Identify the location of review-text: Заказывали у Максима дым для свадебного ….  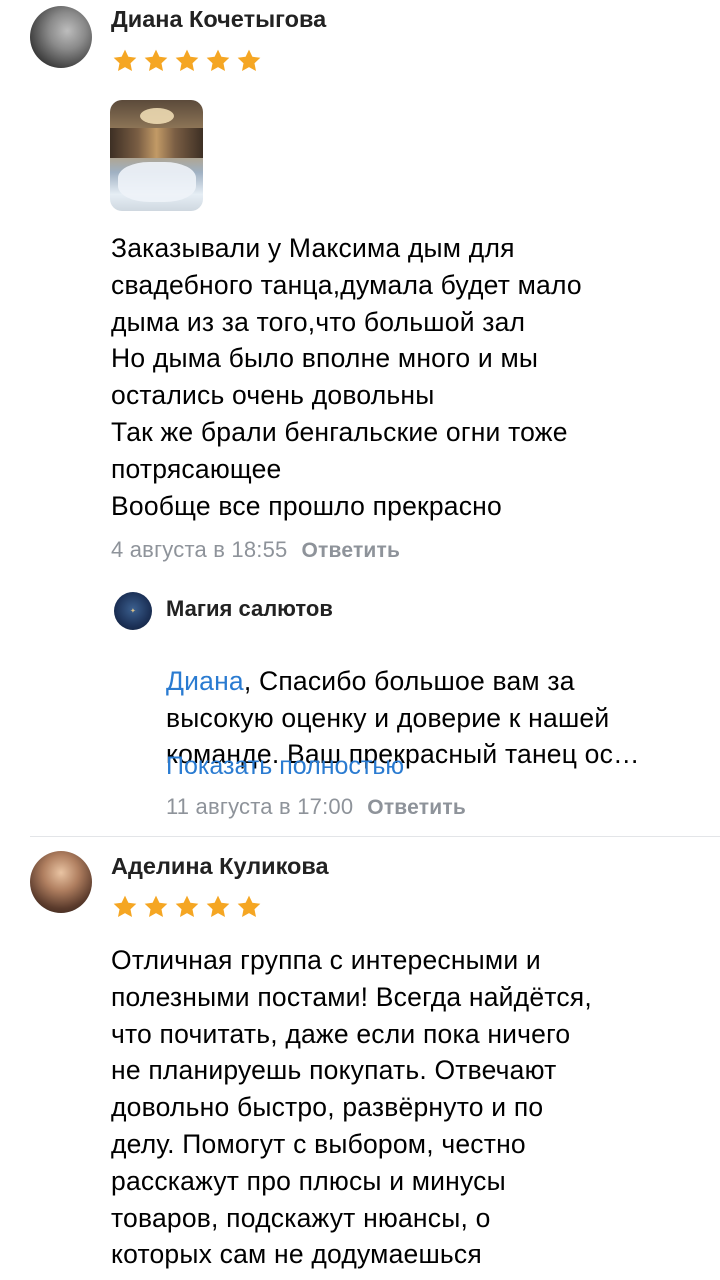
(346, 377).